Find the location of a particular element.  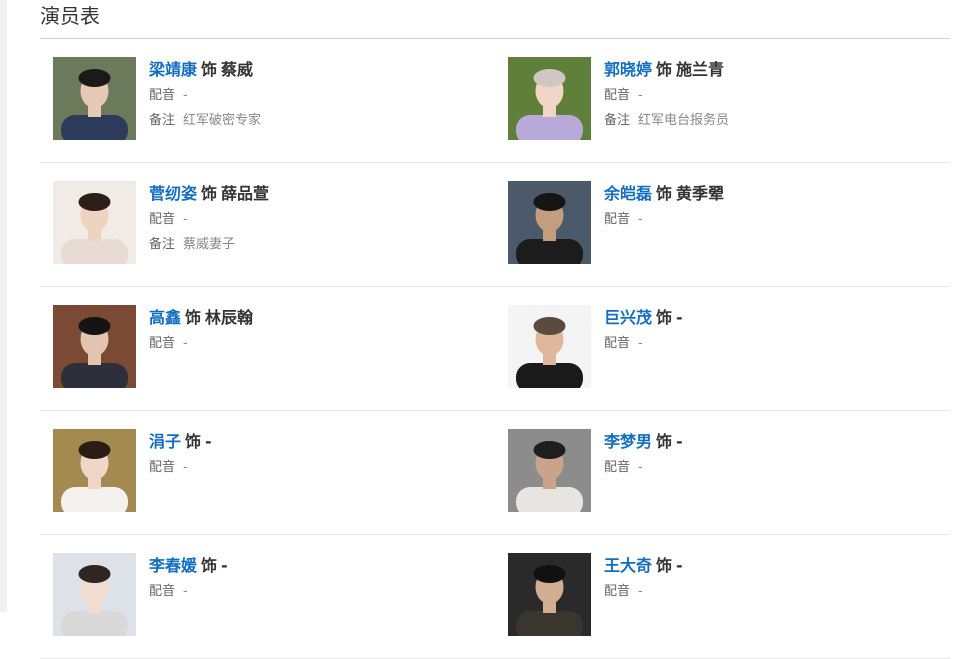

cast-item: 菅纫姿饰薛品萱 配音 - 备注 蔡威妻子 is located at coordinates (267, 225).